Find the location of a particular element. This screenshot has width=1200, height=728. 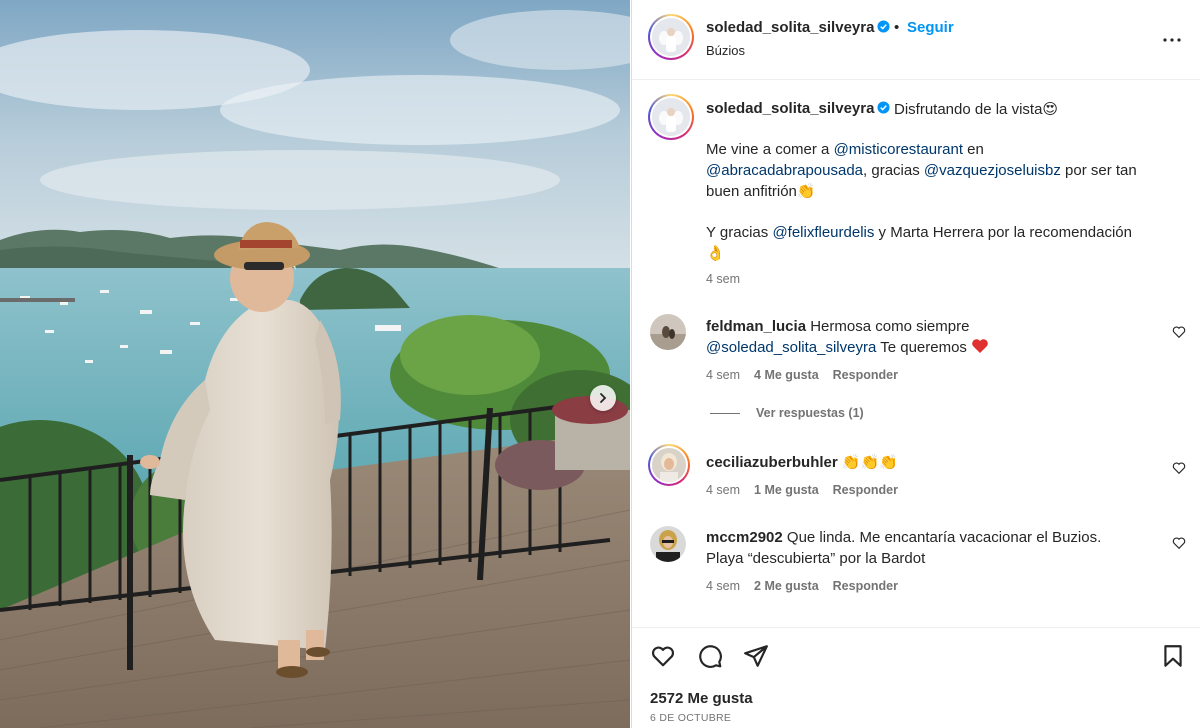

post-actions-bar: 2572 Me gusta 6 DE OCTUBRE is located at coordinates (916, 677).